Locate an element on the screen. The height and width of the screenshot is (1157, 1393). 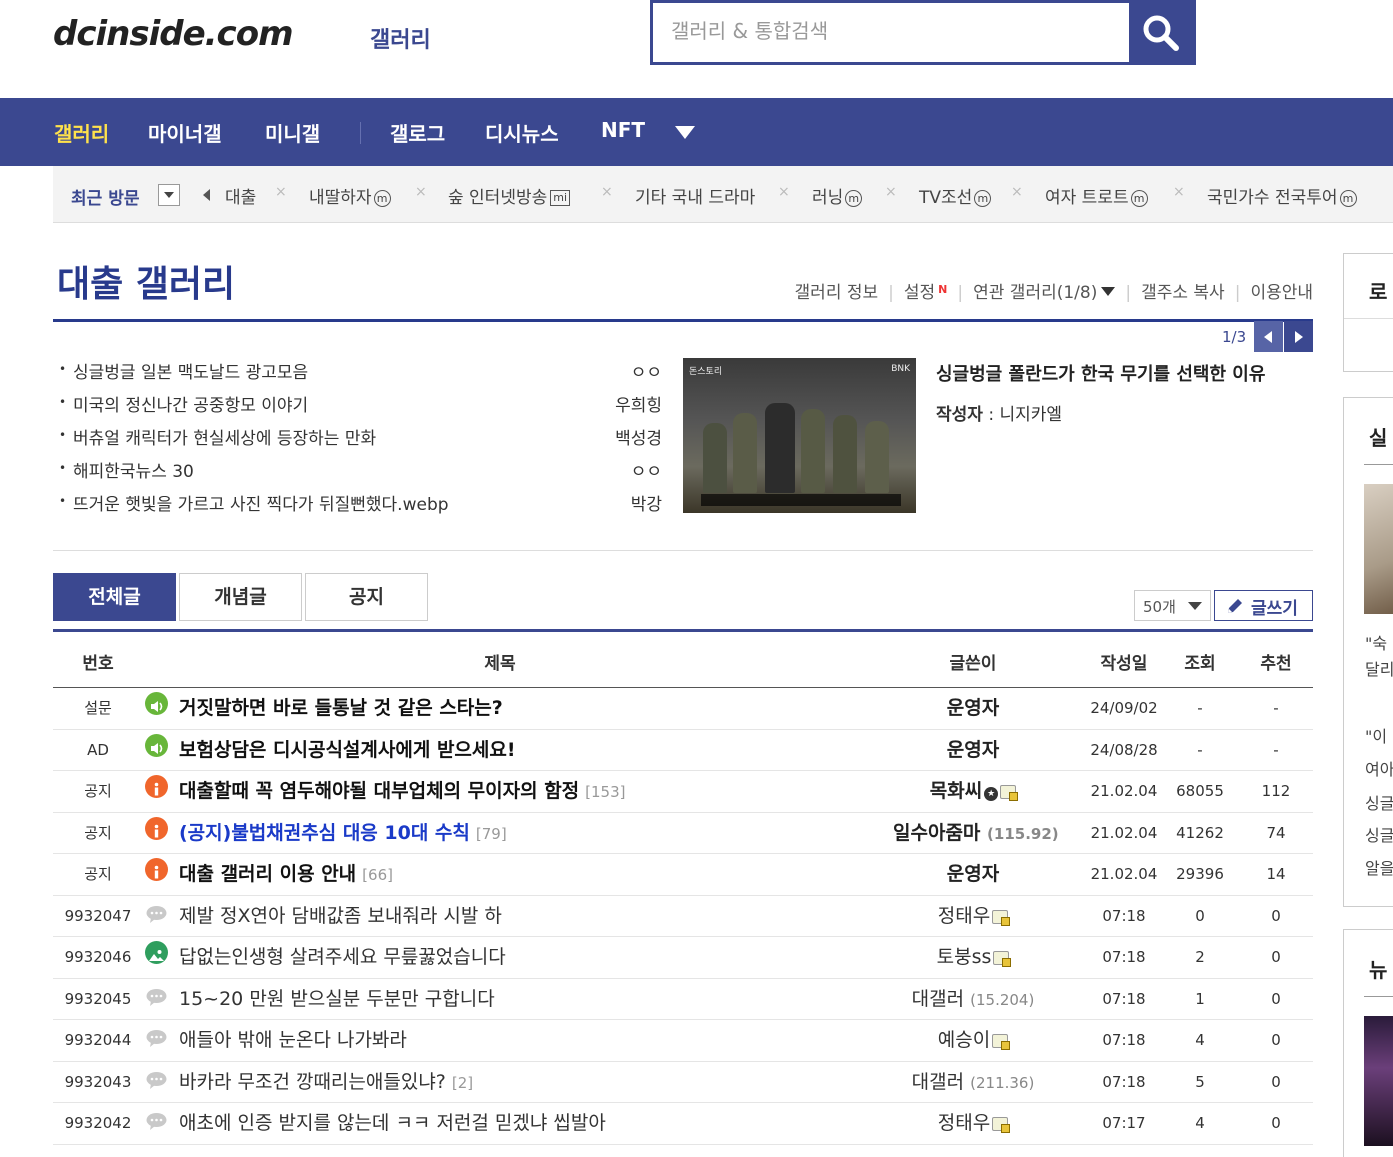
realtime-text: 알을 is located at coordinates (1379, 867).